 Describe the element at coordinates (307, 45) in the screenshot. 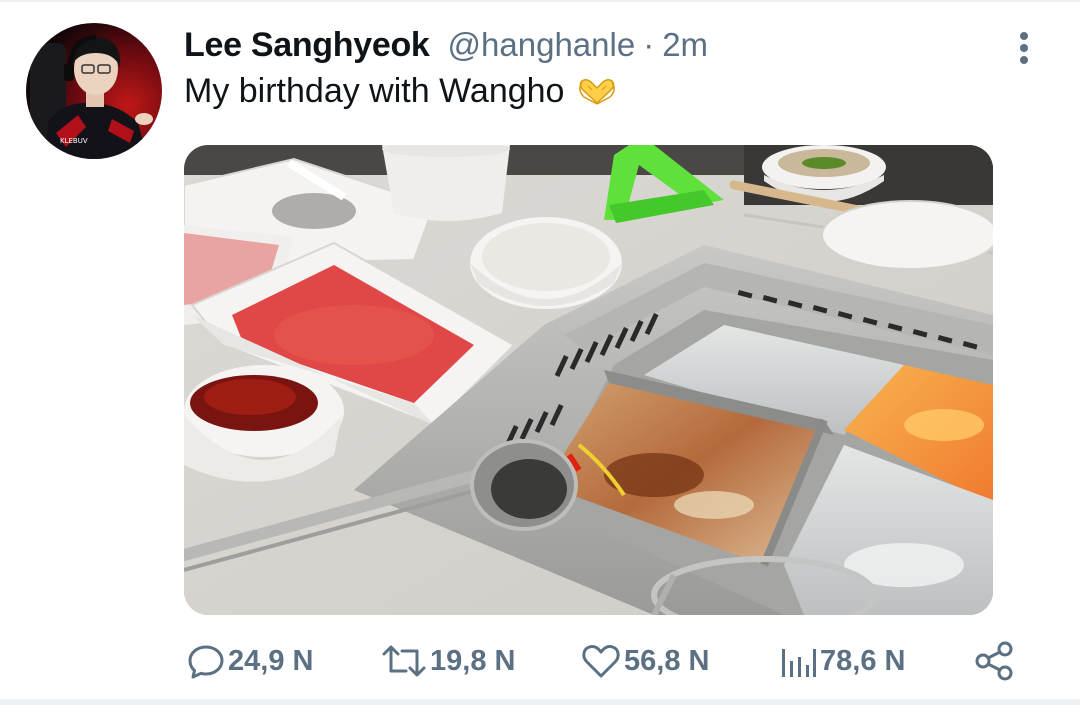

I see `author-name: Lee Sanghyeok` at that location.